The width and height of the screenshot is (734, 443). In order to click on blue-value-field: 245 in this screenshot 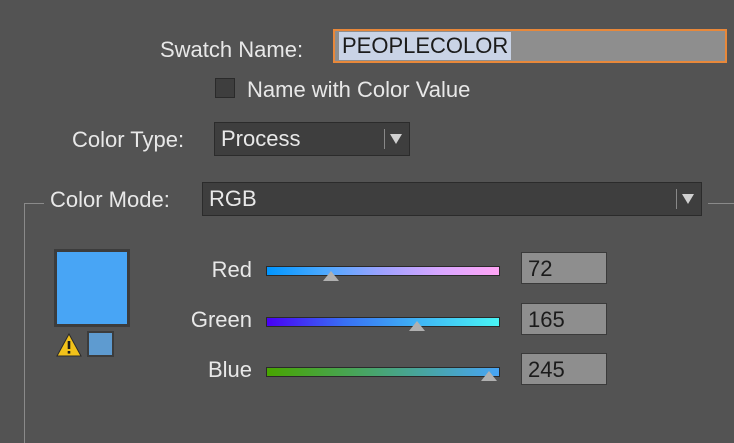, I will do `click(564, 369)`.